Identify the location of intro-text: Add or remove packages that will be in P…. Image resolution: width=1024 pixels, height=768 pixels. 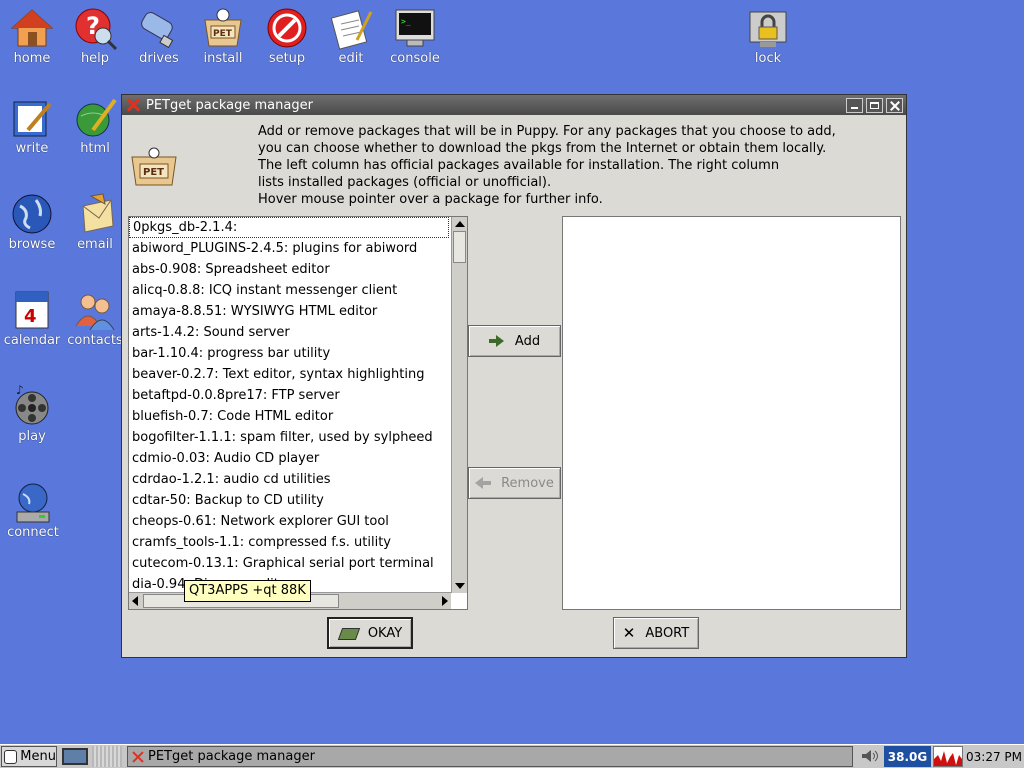
(558, 165).